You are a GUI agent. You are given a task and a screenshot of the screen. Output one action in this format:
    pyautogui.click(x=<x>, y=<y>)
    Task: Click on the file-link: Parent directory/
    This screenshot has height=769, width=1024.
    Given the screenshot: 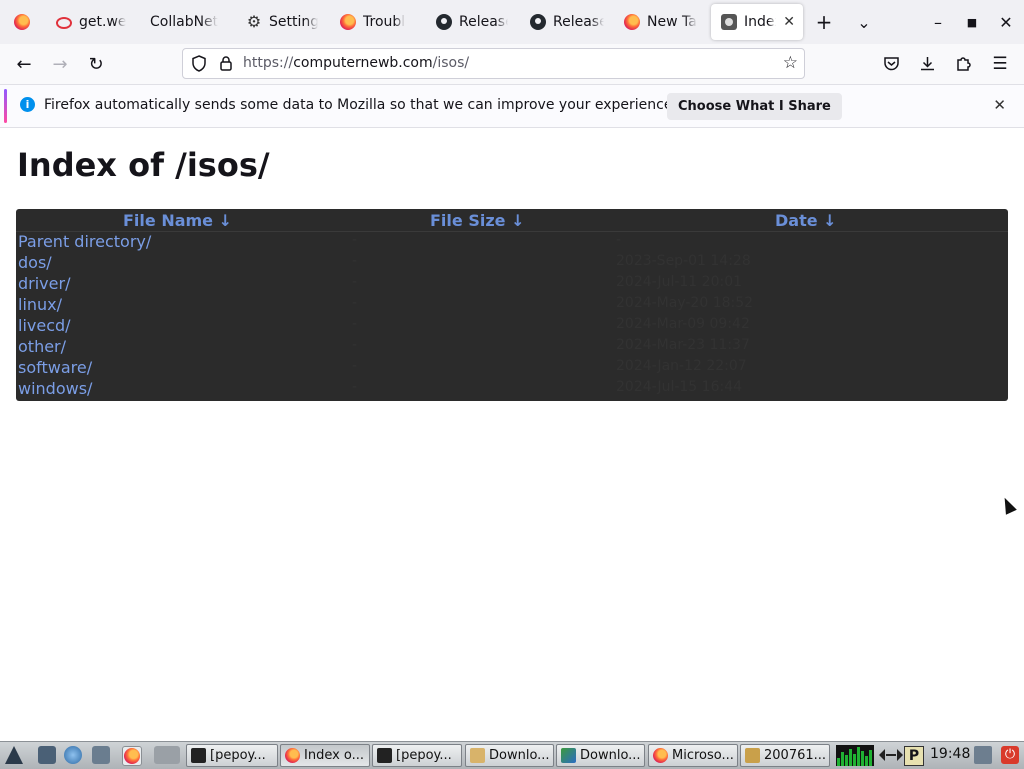 What is the action you would take?
    pyautogui.click(x=84, y=241)
    